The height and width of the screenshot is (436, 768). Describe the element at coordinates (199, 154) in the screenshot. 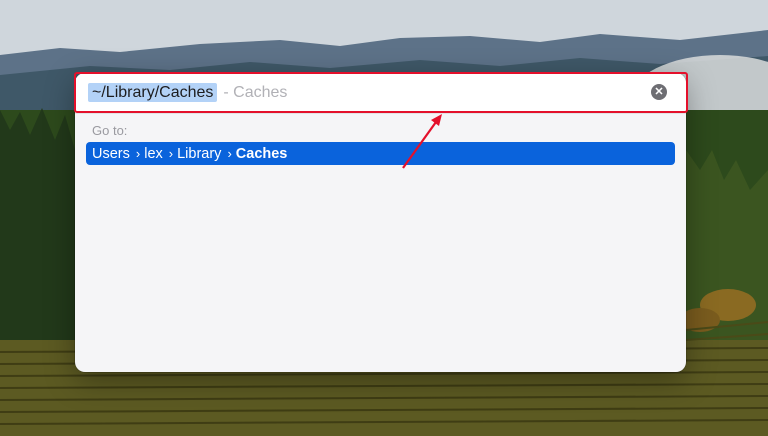

I see `breadcrumb-library: Library` at that location.